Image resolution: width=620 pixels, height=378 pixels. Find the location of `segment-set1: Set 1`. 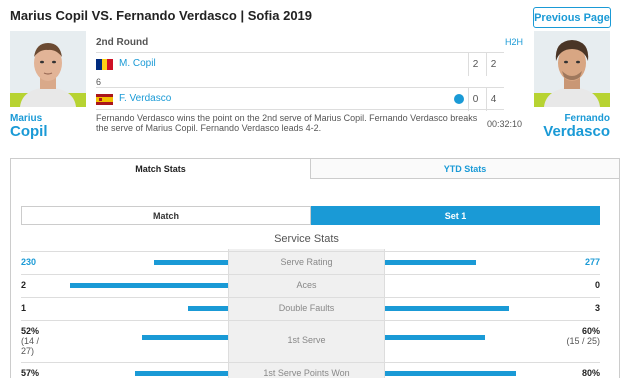

segment-set1: Set 1 is located at coordinates (455, 215).